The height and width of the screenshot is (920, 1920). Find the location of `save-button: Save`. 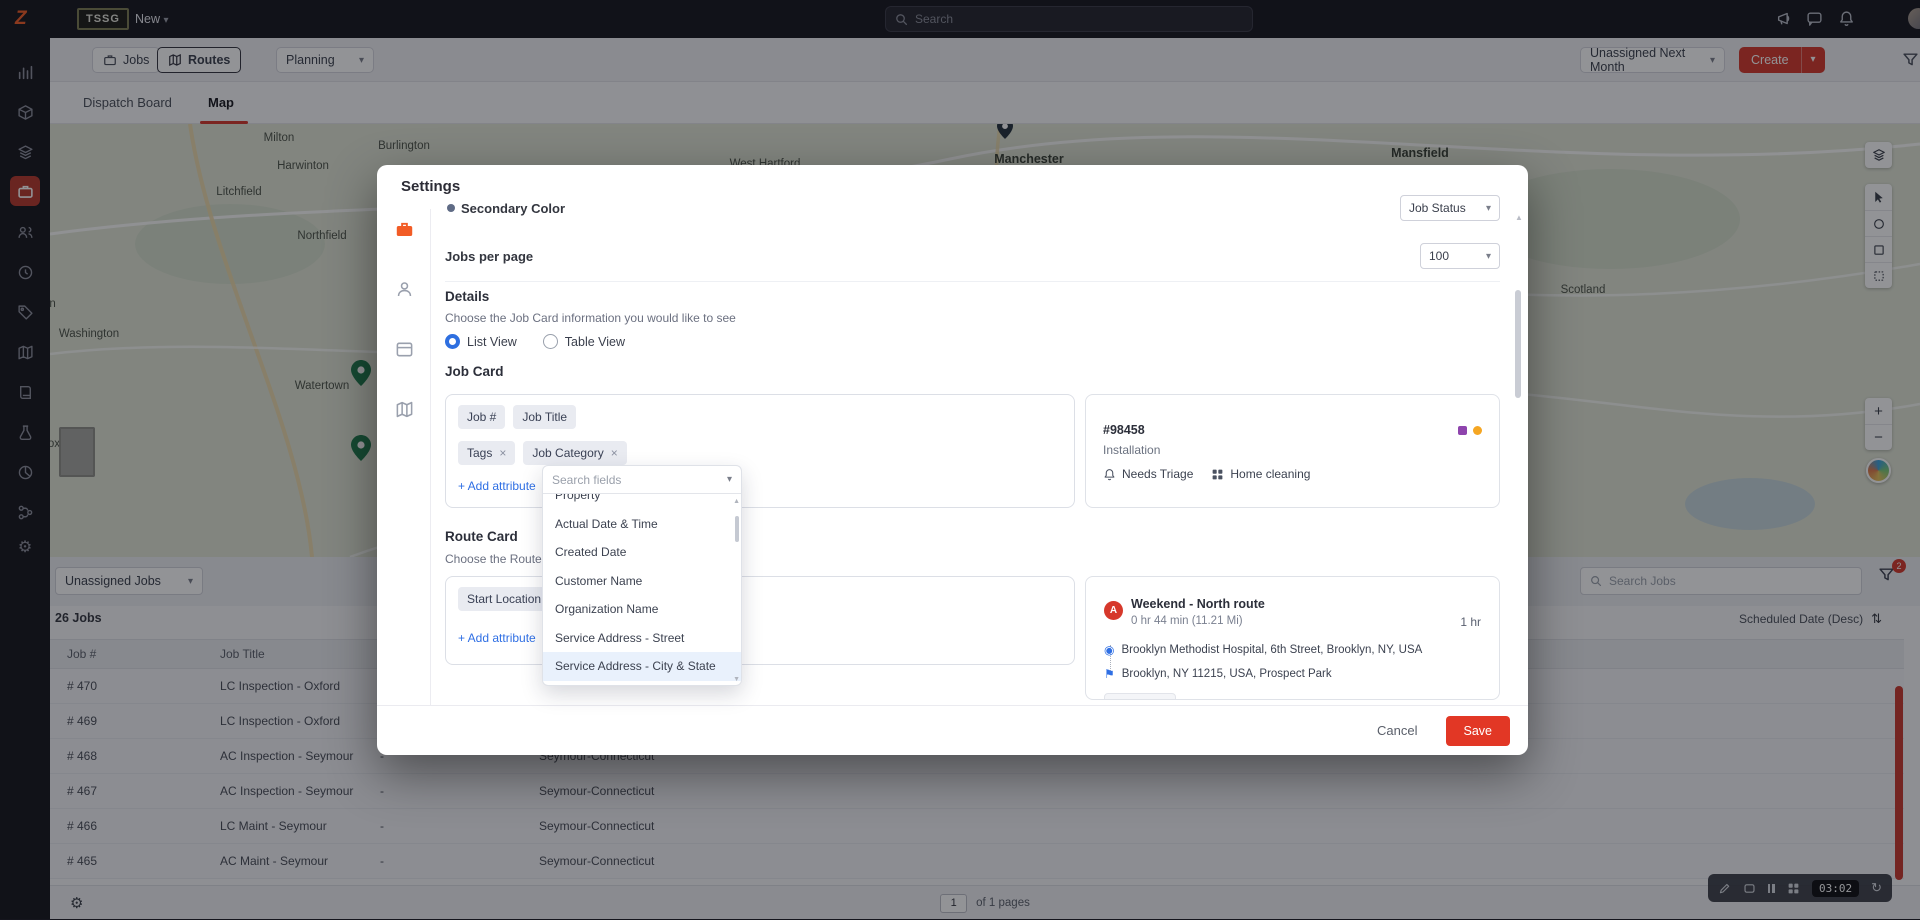

save-button: Save is located at coordinates (1478, 731).